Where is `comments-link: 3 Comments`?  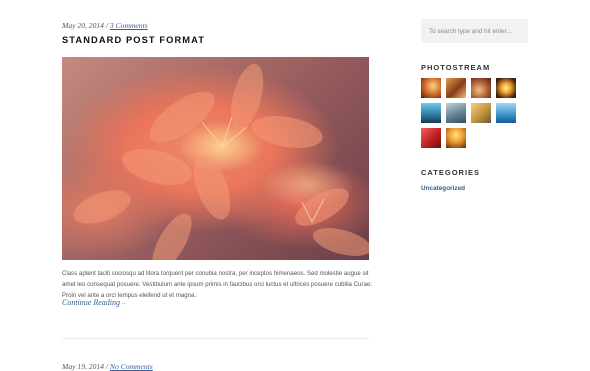
comments-link: 3 Comments is located at coordinates (129, 25).